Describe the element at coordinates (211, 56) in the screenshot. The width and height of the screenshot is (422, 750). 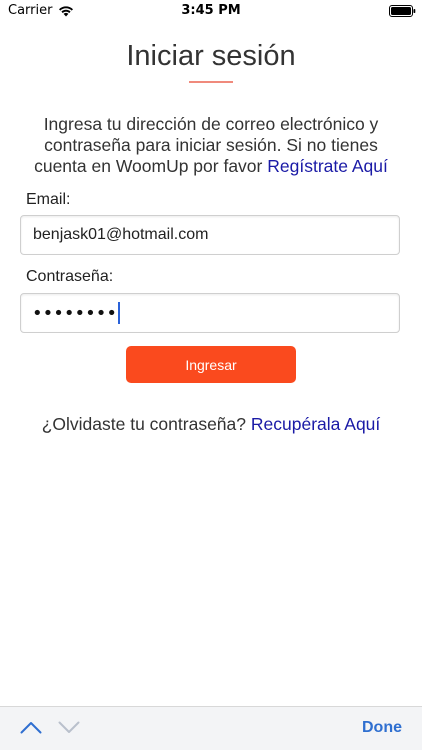
I see `page-title: Iniciar sesión` at that location.